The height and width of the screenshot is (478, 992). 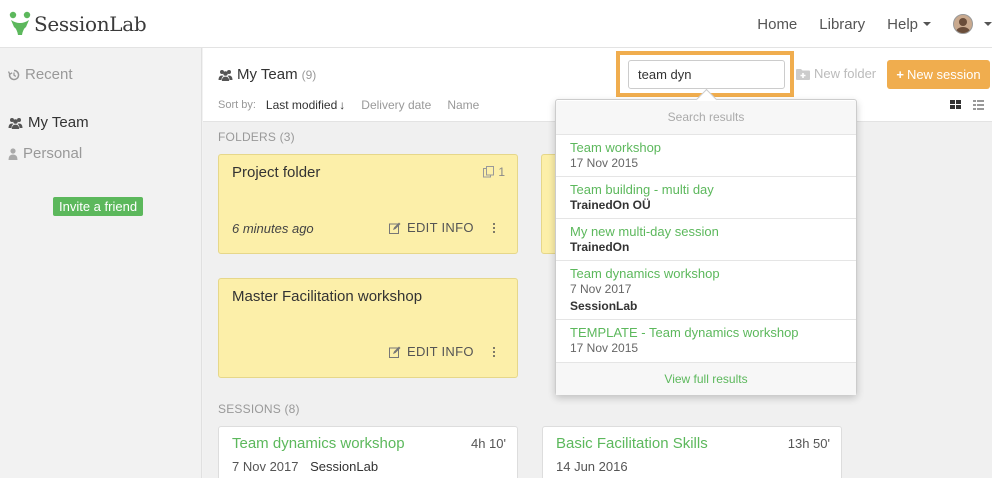 I want to click on result-title: TEMPLATE - Team dynamics workshop, so click(x=684, y=332).